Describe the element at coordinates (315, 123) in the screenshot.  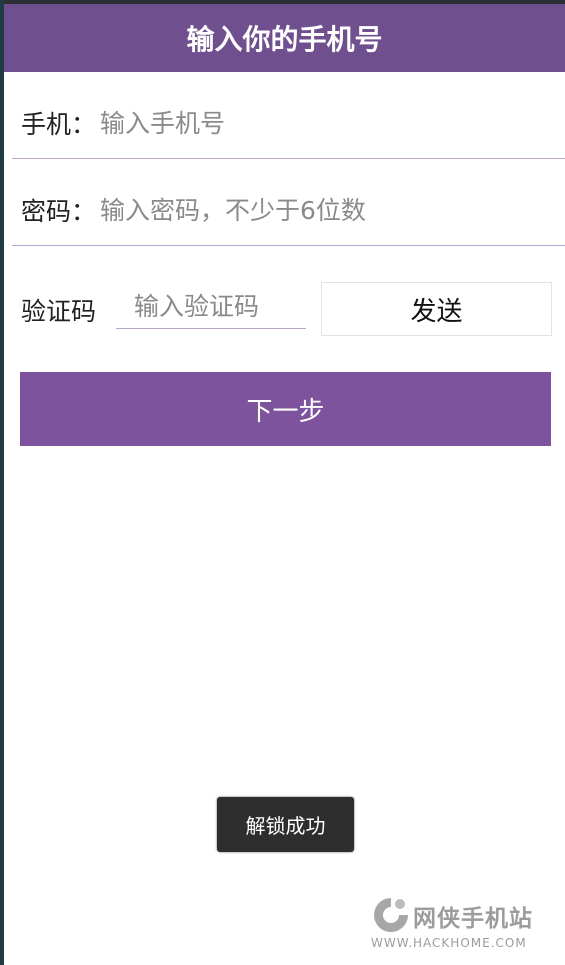
I see `phone-input` at that location.